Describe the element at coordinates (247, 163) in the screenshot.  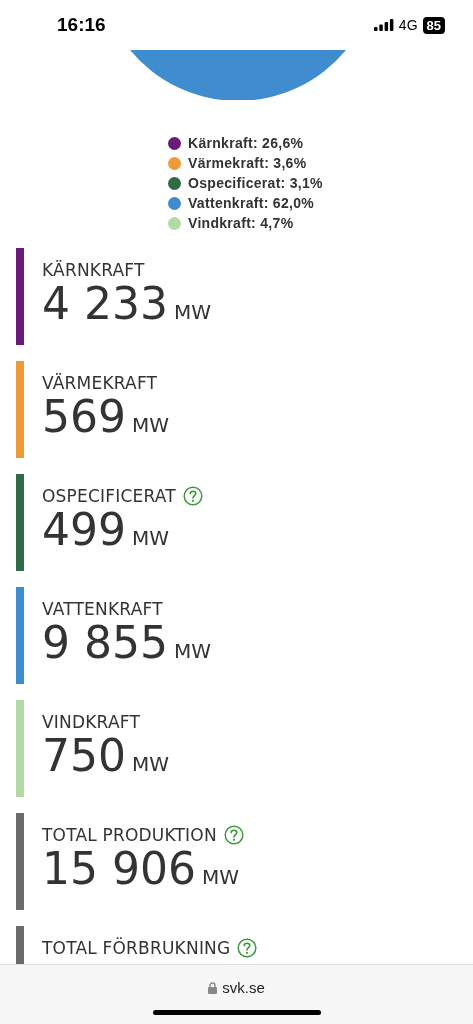
I see `legend-label: Värmekraft: 3,6%` at that location.